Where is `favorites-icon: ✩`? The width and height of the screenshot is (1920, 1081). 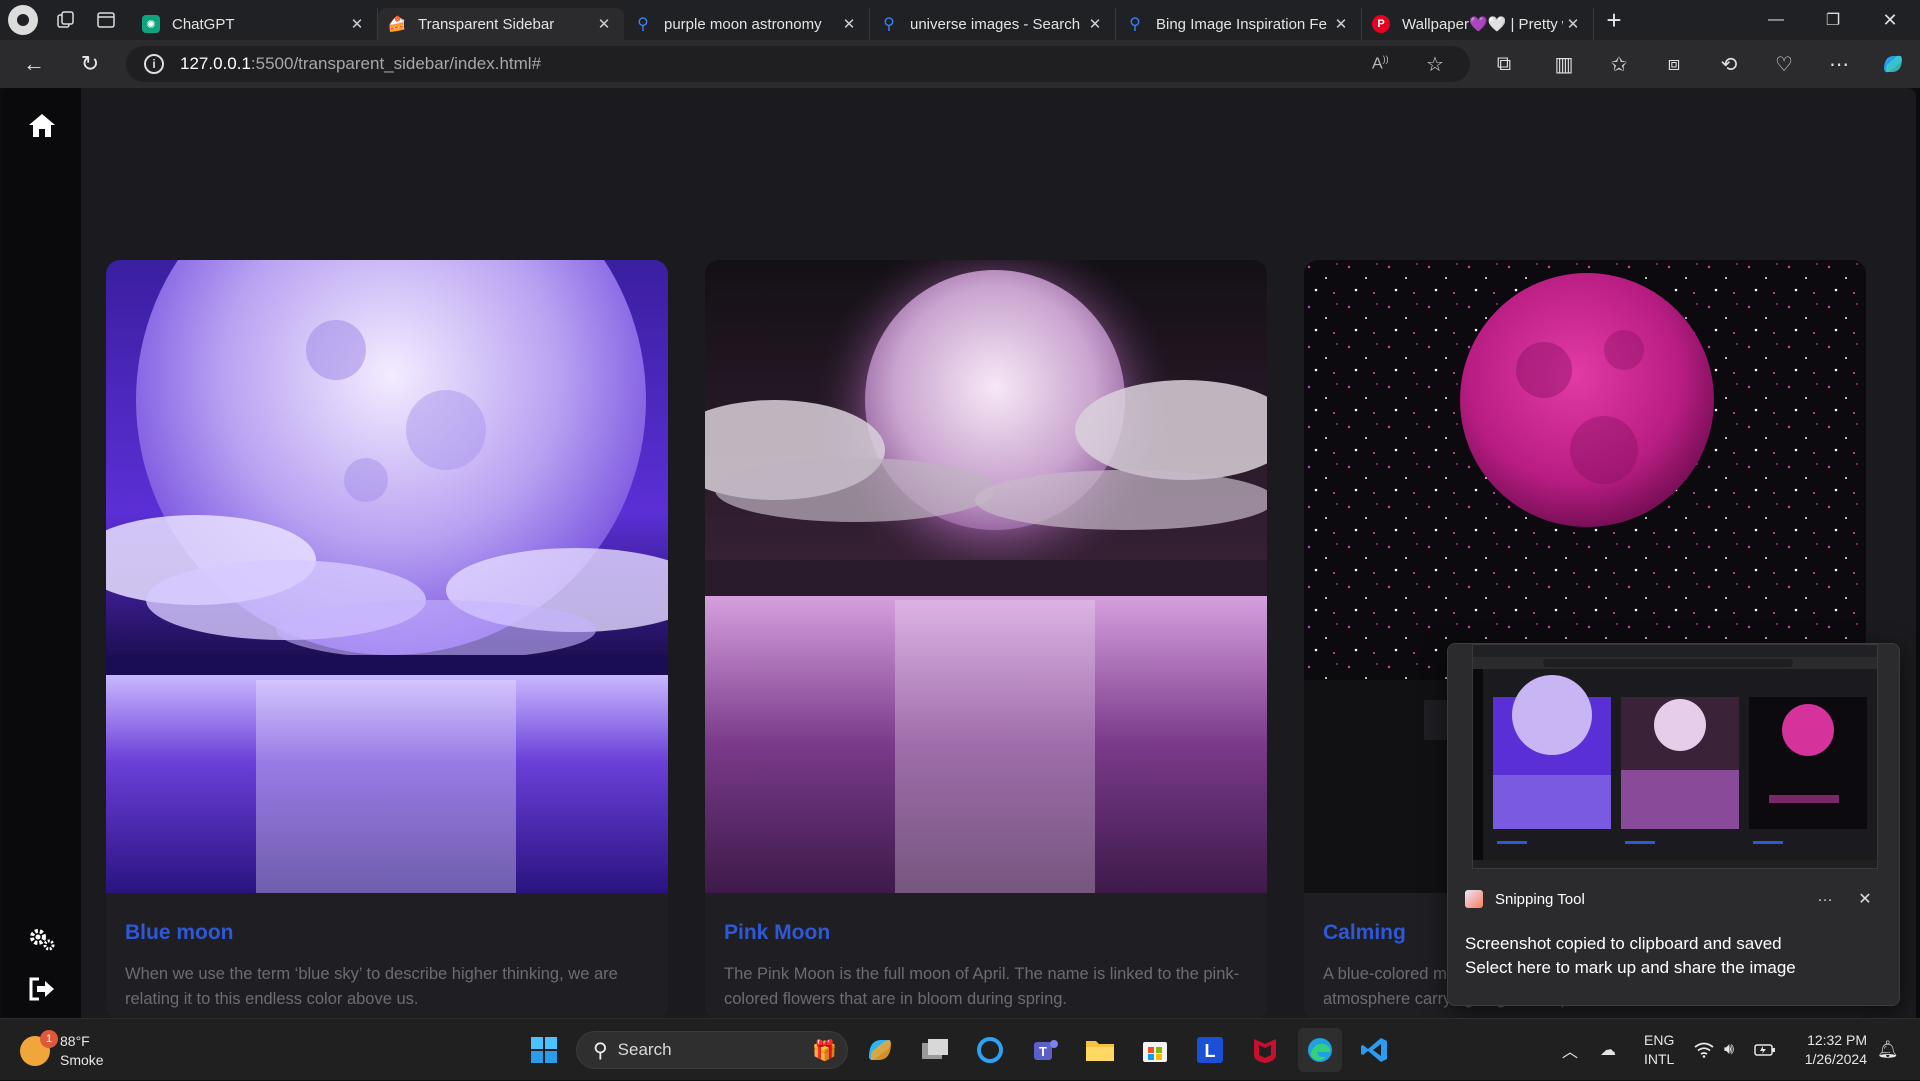 favorites-icon: ✩ is located at coordinates (1619, 64).